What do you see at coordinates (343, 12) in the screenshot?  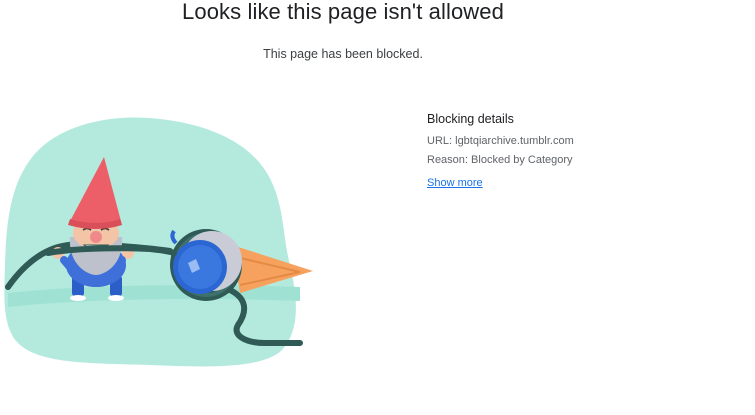 I see `page-title: Looks like this page isn't allowed` at bounding box center [343, 12].